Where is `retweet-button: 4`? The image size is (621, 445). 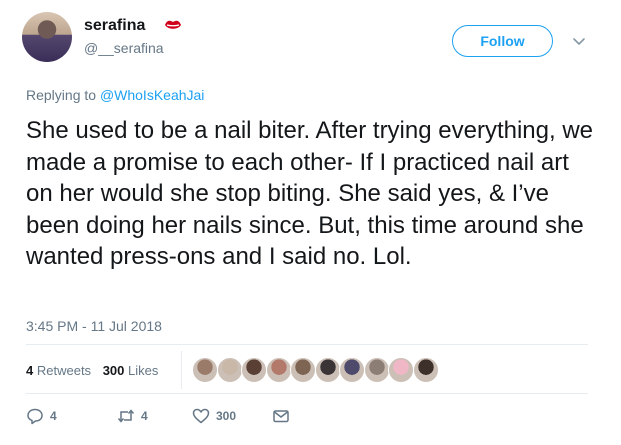
retweet-button: 4 is located at coordinates (132, 416).